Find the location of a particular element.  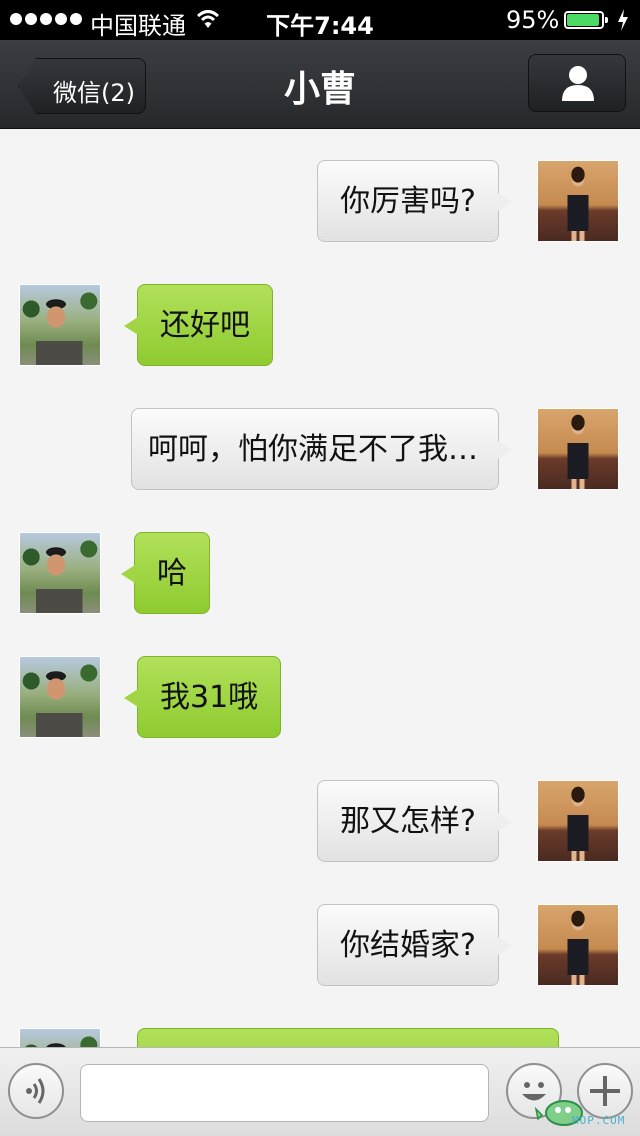

battery-icon is located at coordinates (586, 20).